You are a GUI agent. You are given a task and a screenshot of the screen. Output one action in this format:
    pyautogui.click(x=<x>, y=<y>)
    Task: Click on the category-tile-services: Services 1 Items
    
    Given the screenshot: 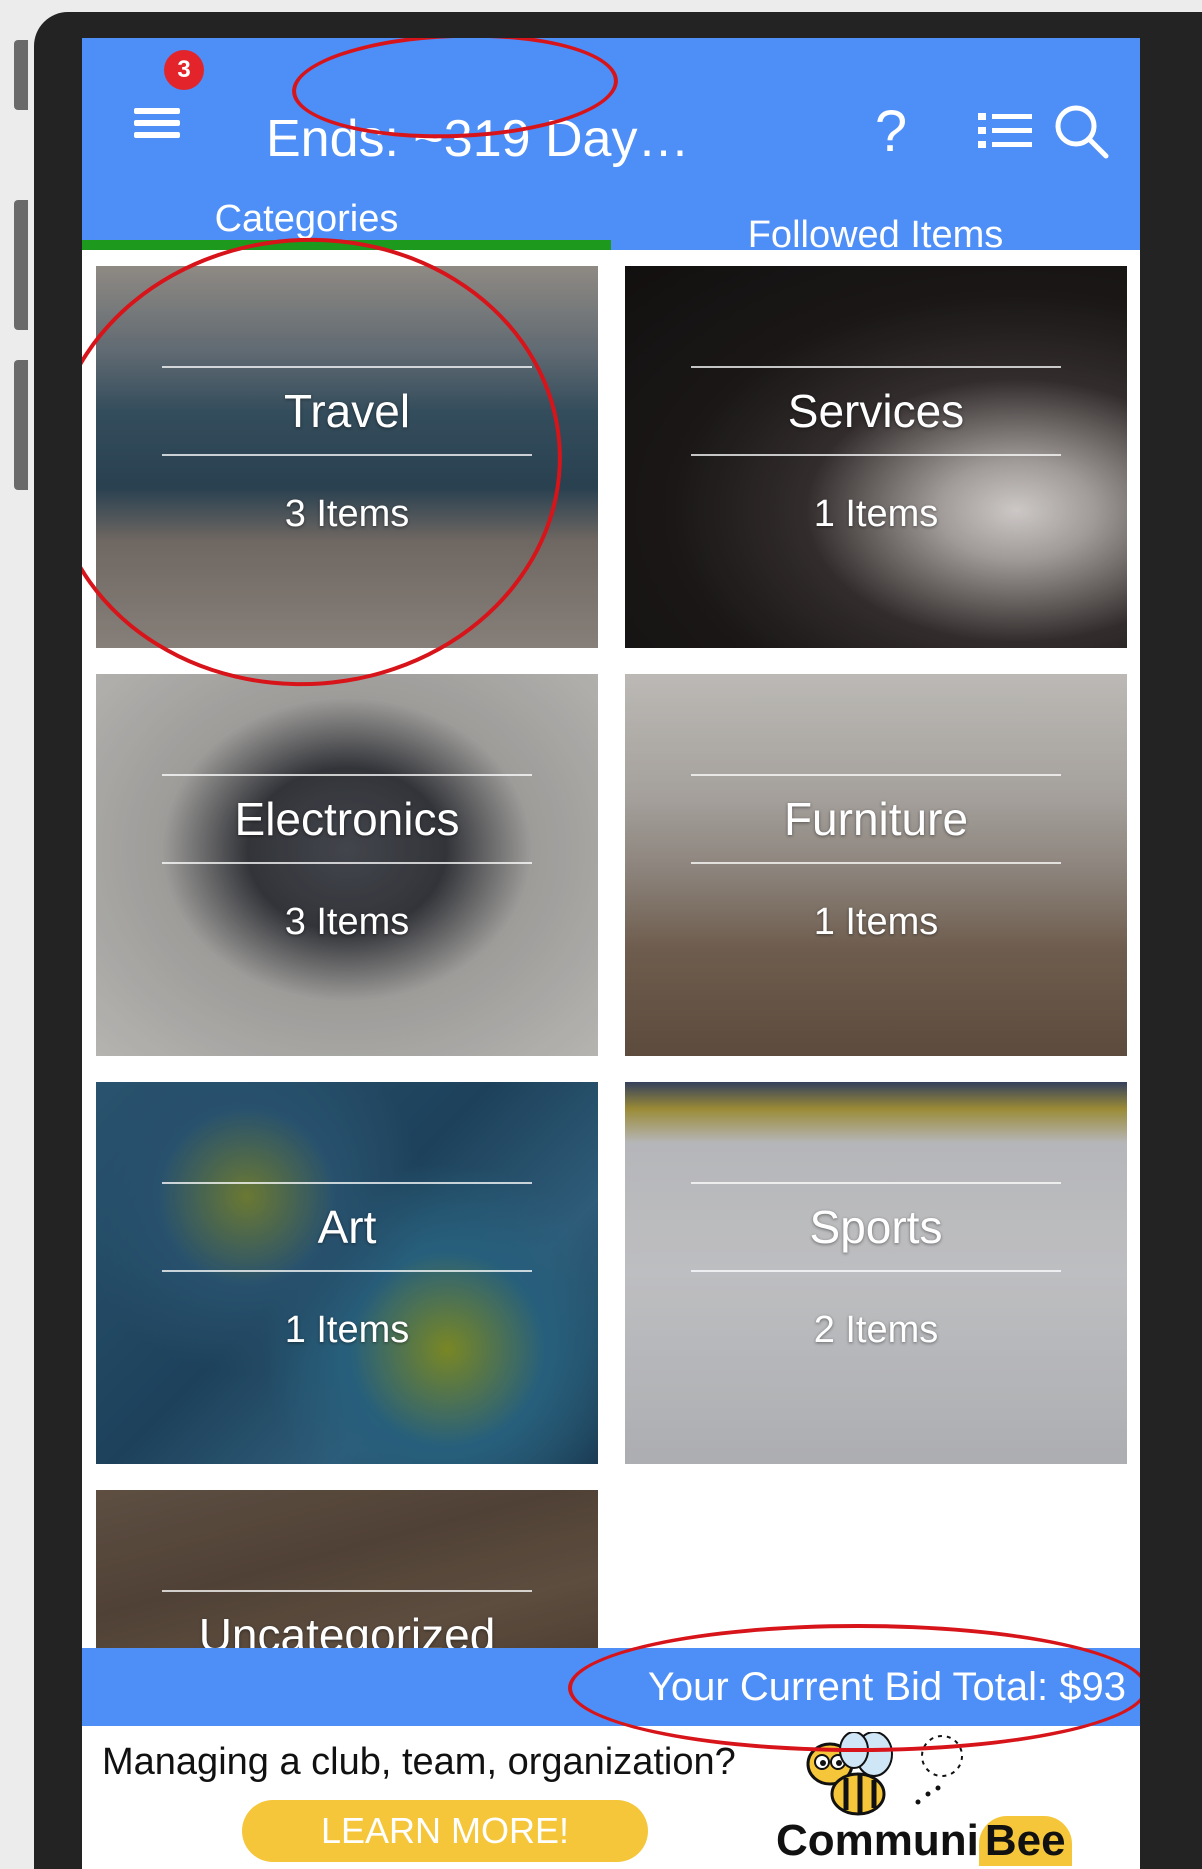 What is the action you would take?
    pyautogui.click(x=876, y=457)
    